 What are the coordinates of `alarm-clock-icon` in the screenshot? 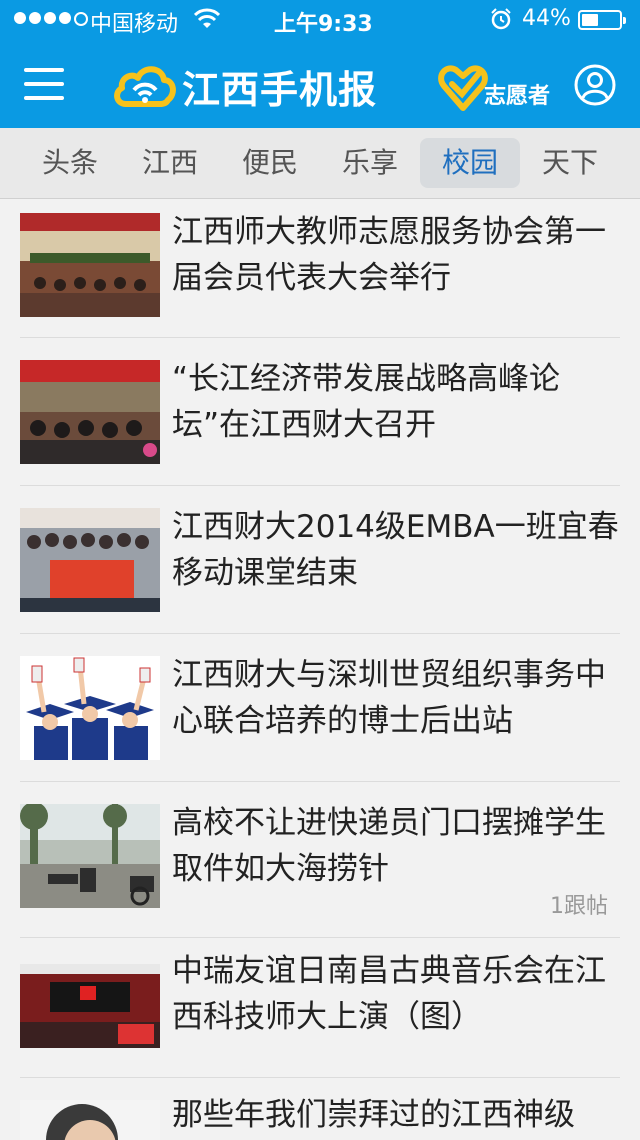 It's located at (501, 19).